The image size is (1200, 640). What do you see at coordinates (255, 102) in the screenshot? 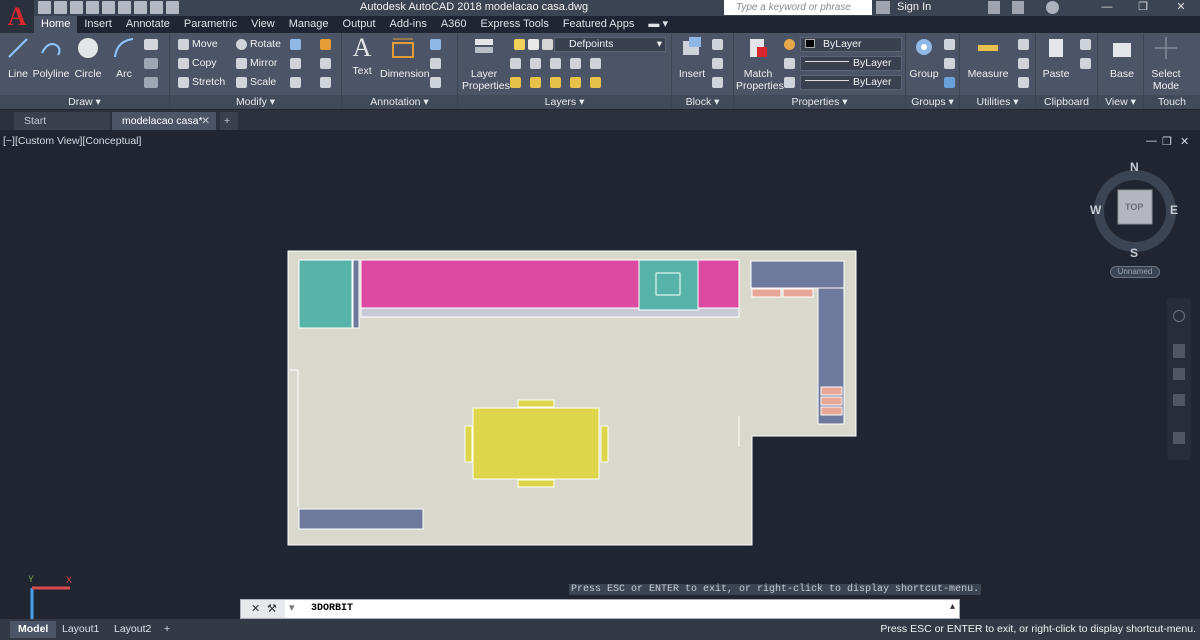
I see `modify-panel-title: Modify ▾` at bounding box center [255, 102].